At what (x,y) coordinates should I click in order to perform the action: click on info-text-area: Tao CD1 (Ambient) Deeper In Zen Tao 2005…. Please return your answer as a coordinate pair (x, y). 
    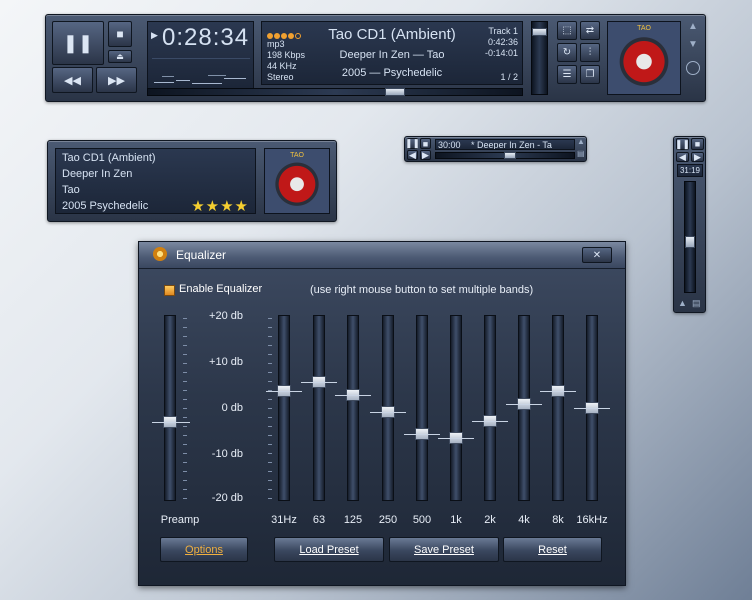
    Looking at the image, I should click on (155, 181).